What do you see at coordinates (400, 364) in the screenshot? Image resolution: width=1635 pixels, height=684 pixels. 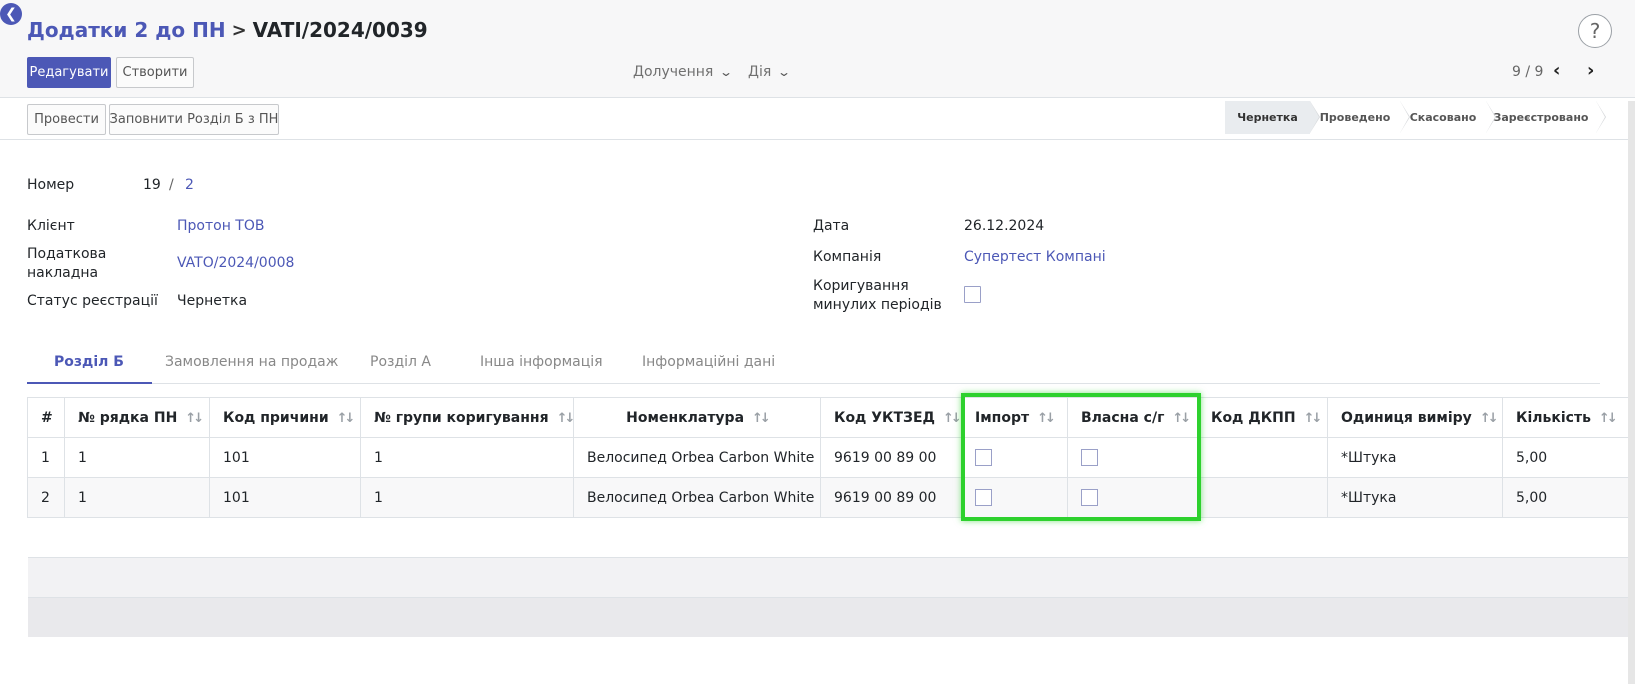 I see `tab-section-a: Розділ А` at bounding box center [400, 364].